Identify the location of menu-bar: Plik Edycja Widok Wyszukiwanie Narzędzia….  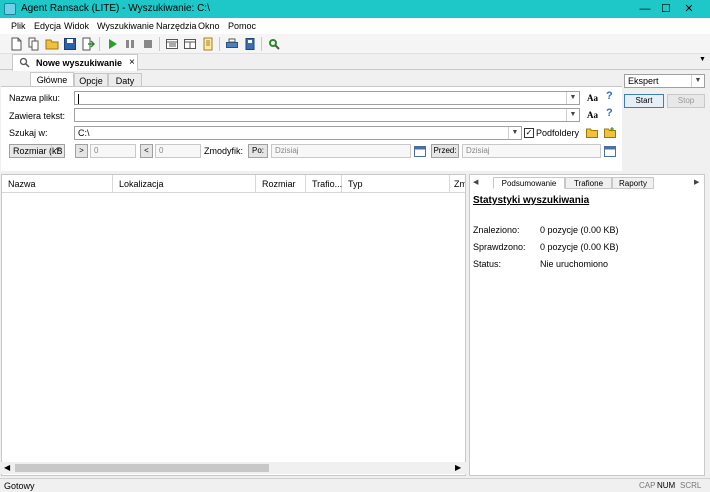
(355, 26).